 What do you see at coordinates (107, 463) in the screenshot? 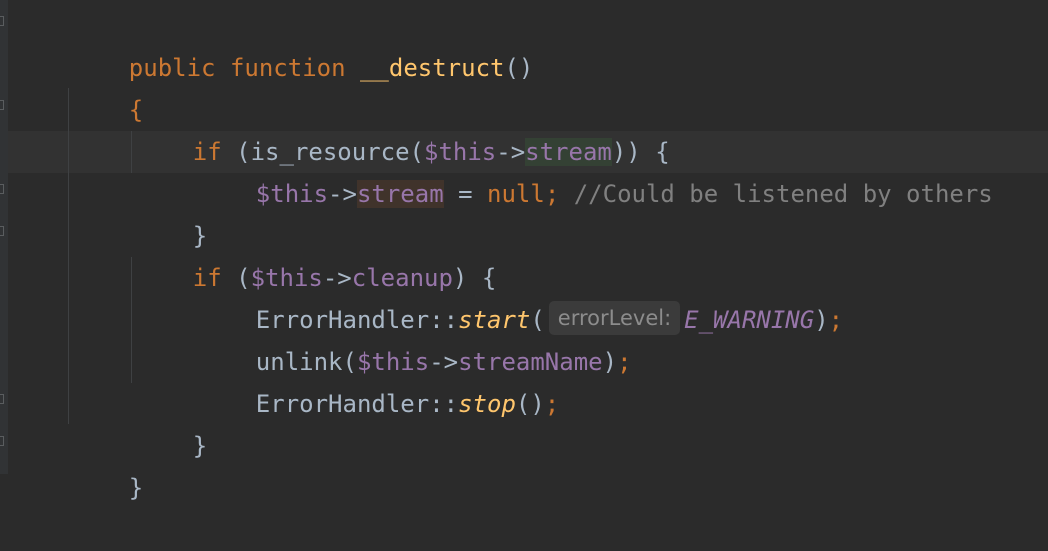
I see `code-line-11: }` at bounding box center [107, 463].